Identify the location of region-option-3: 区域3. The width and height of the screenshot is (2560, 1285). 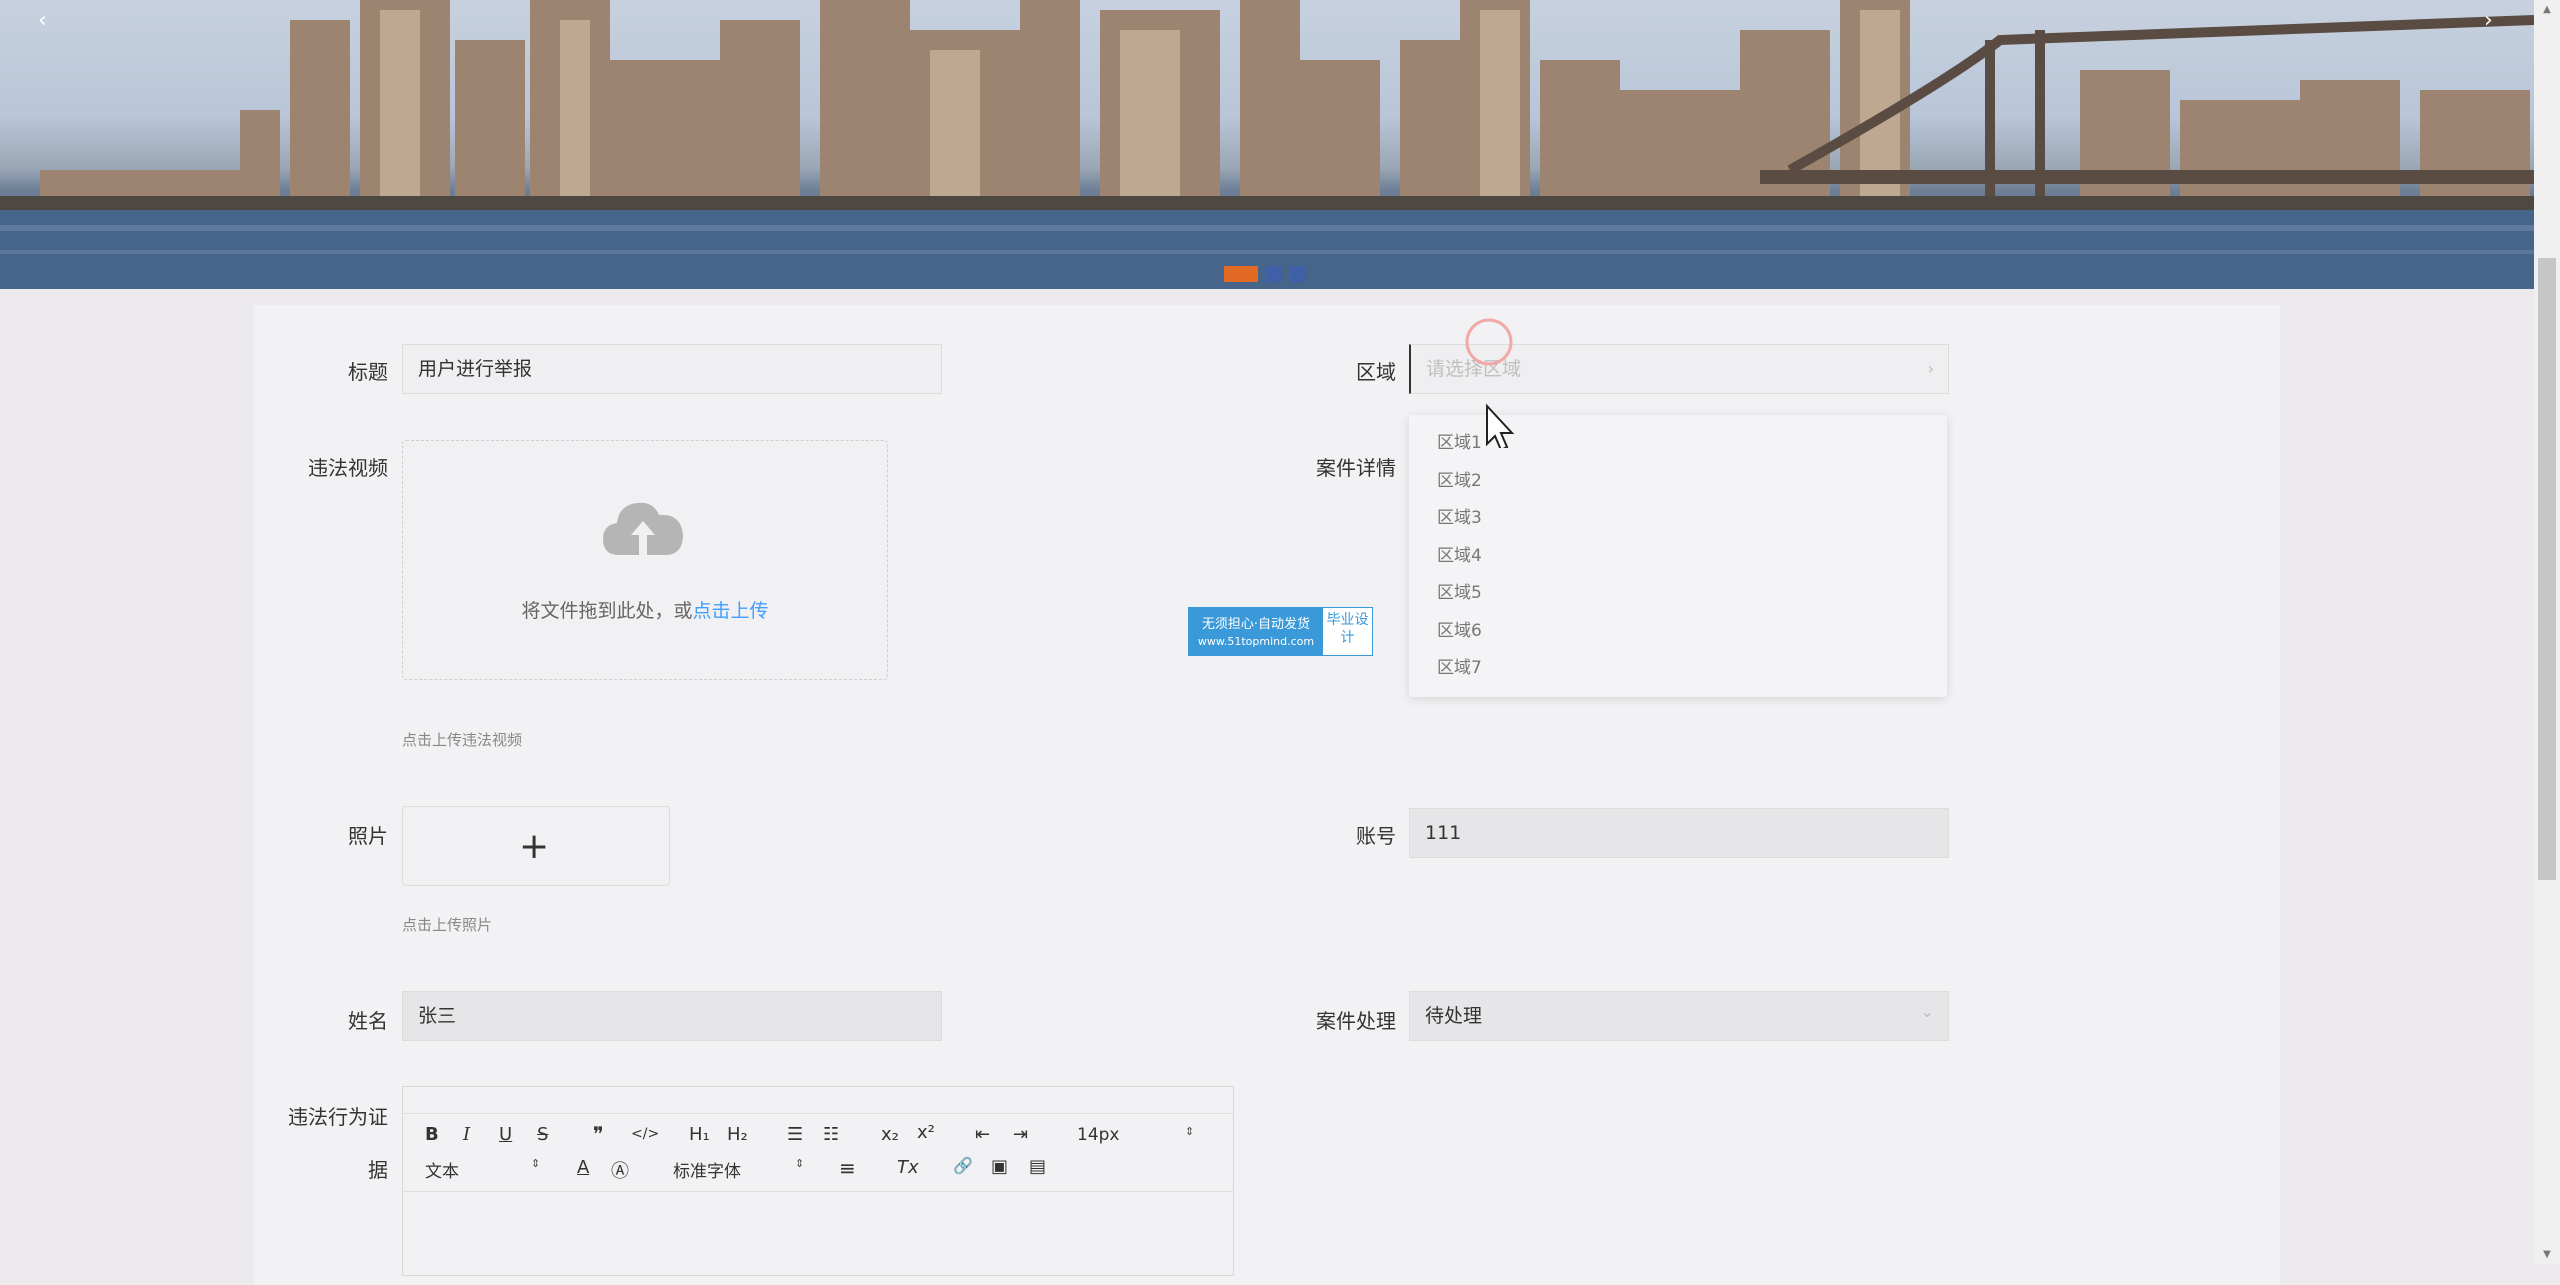
(1678, 519).